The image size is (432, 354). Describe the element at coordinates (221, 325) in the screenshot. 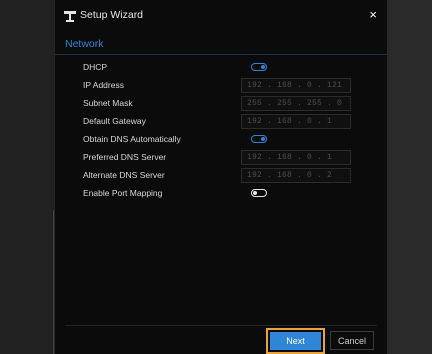

I see `footer-divider` at that location.